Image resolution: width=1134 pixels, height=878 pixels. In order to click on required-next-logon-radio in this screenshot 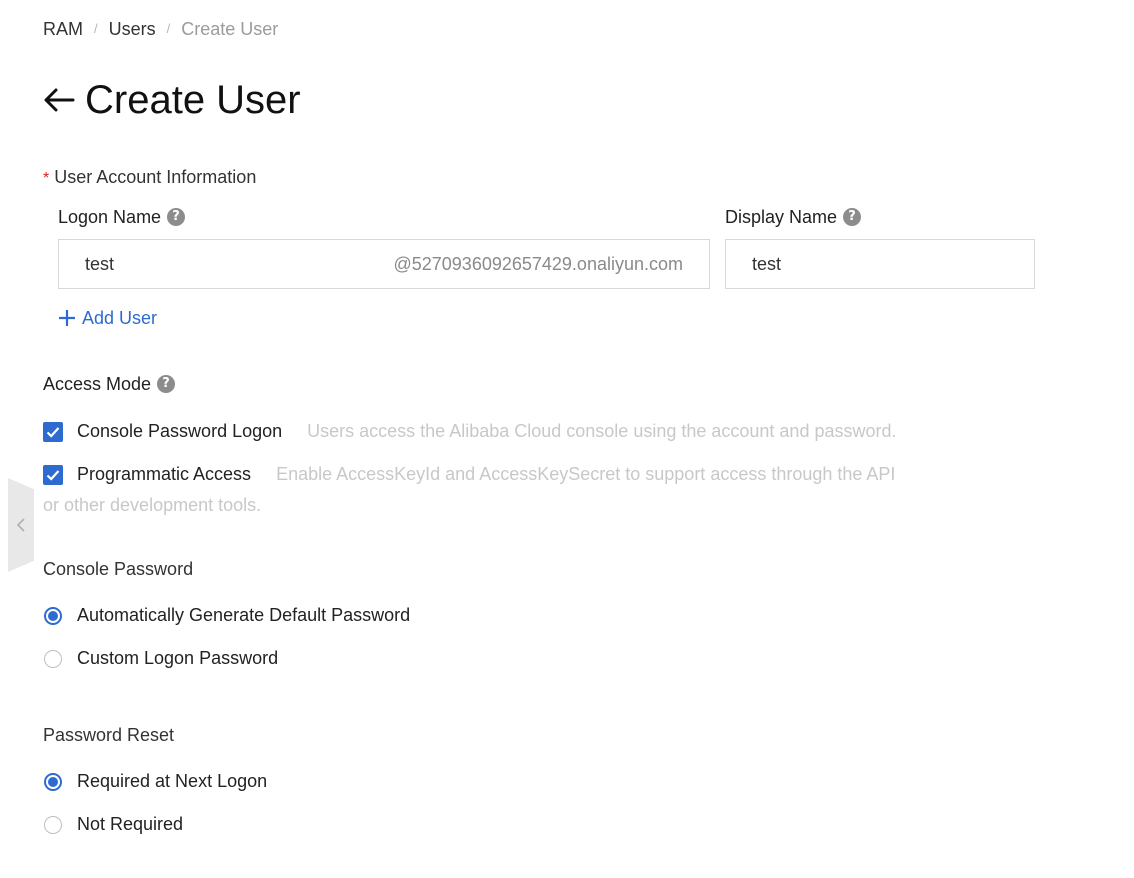, I will do `click(53, 781)`.